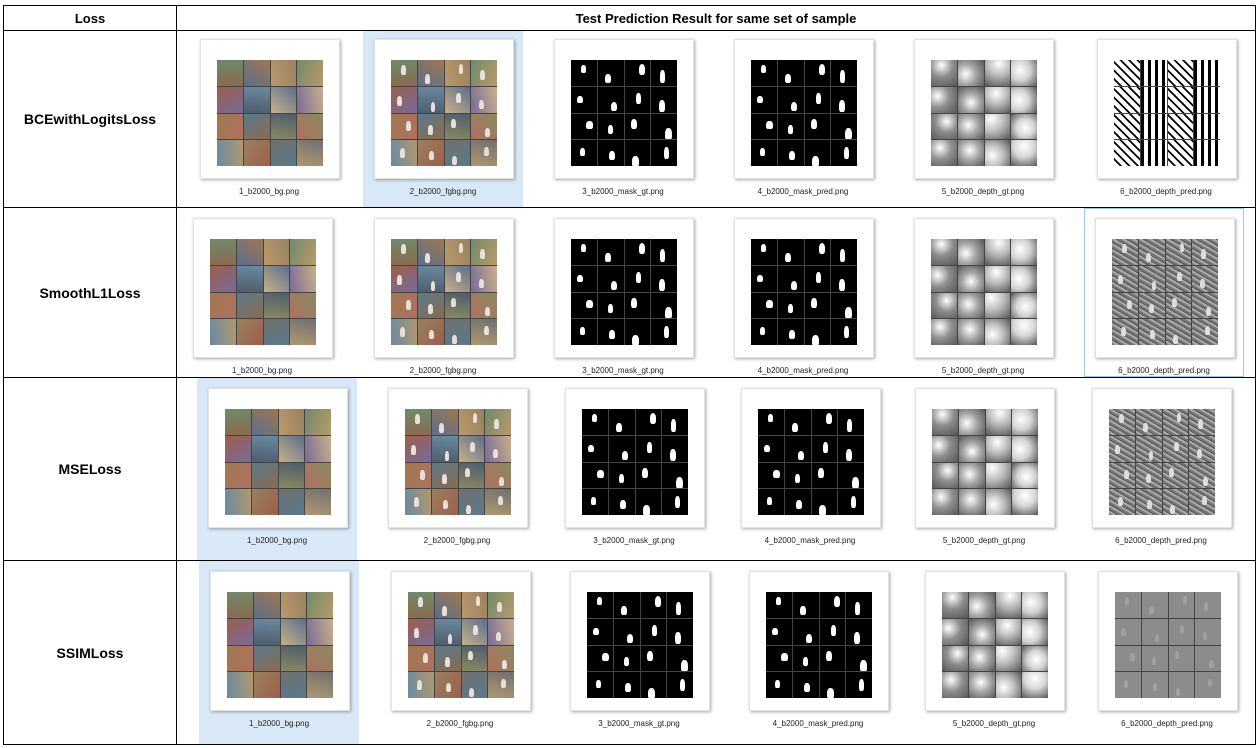 This screenshot has height=748, width=1260. Describe the element at coordinates (90, 469) in the screenshot. I see `loss-name: MSELoss` at that location.